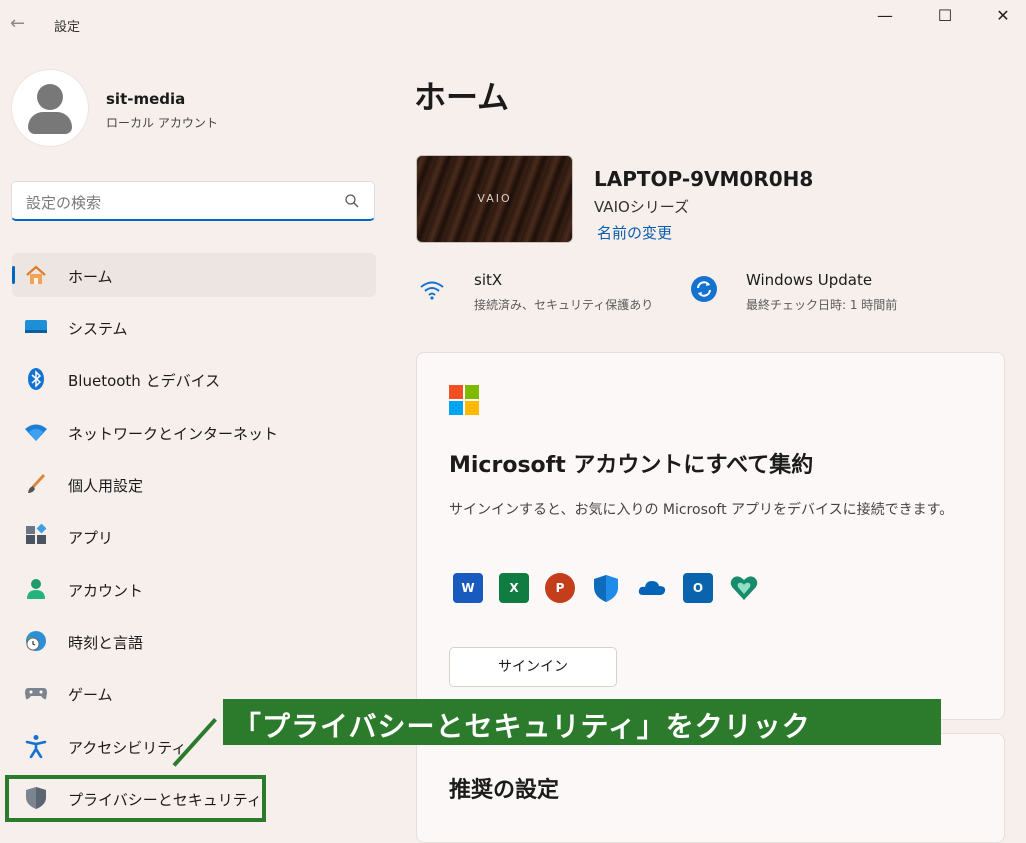 The image size is (1026, 843). Describe the element at coordinates (194, 484) in the screenshot. I see `sidebar-item-personalization: 個人用設定` at that location.